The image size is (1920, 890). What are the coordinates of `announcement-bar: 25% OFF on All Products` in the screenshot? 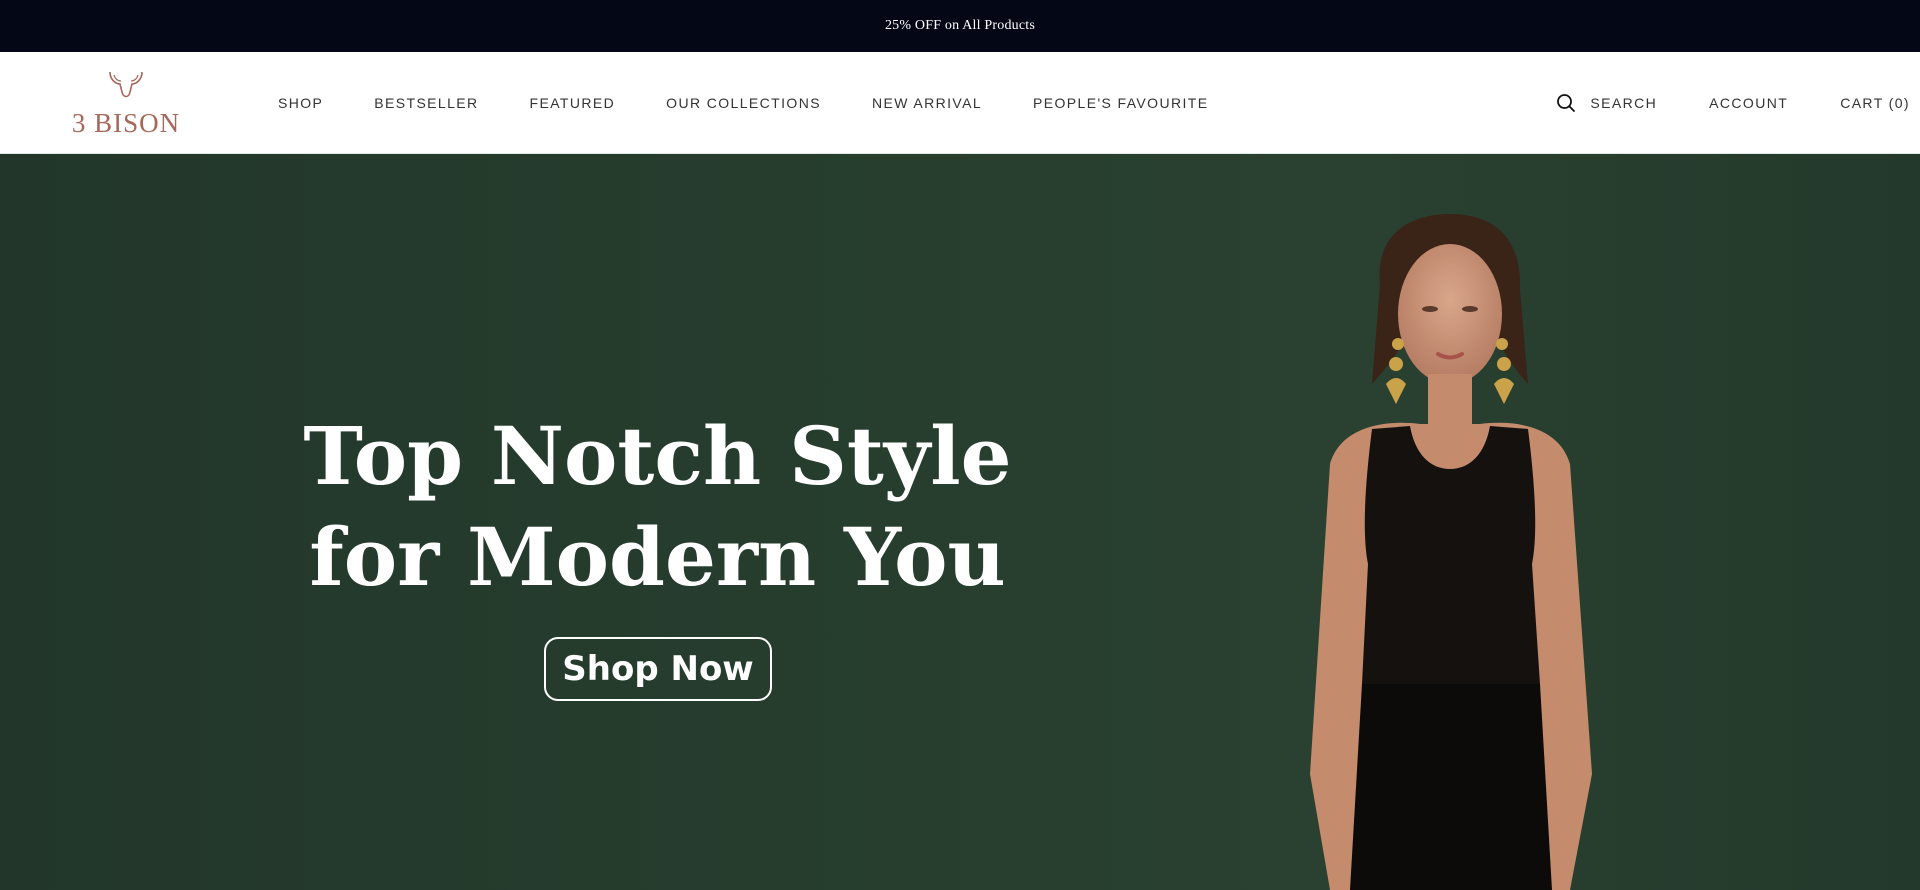 It's located at (960, 26).